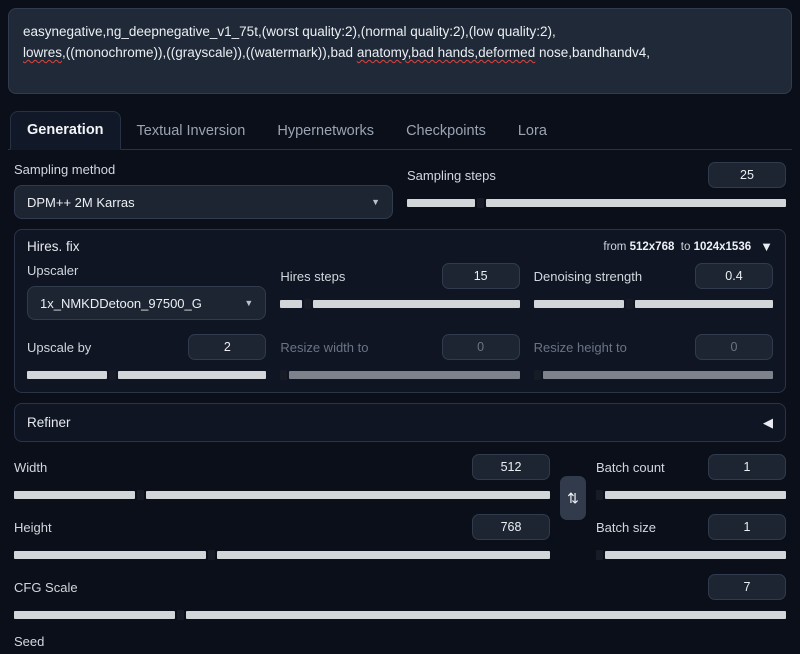  What do you see at coordinates (65, 169) in the screenshot?
I see `sampling-method-label: Sampling method` at bounding box center [65, 169].